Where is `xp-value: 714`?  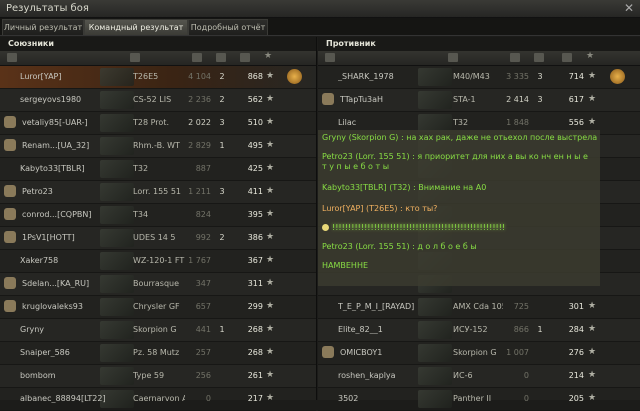
xp-value: 714 is located at coordinates (576, 76).